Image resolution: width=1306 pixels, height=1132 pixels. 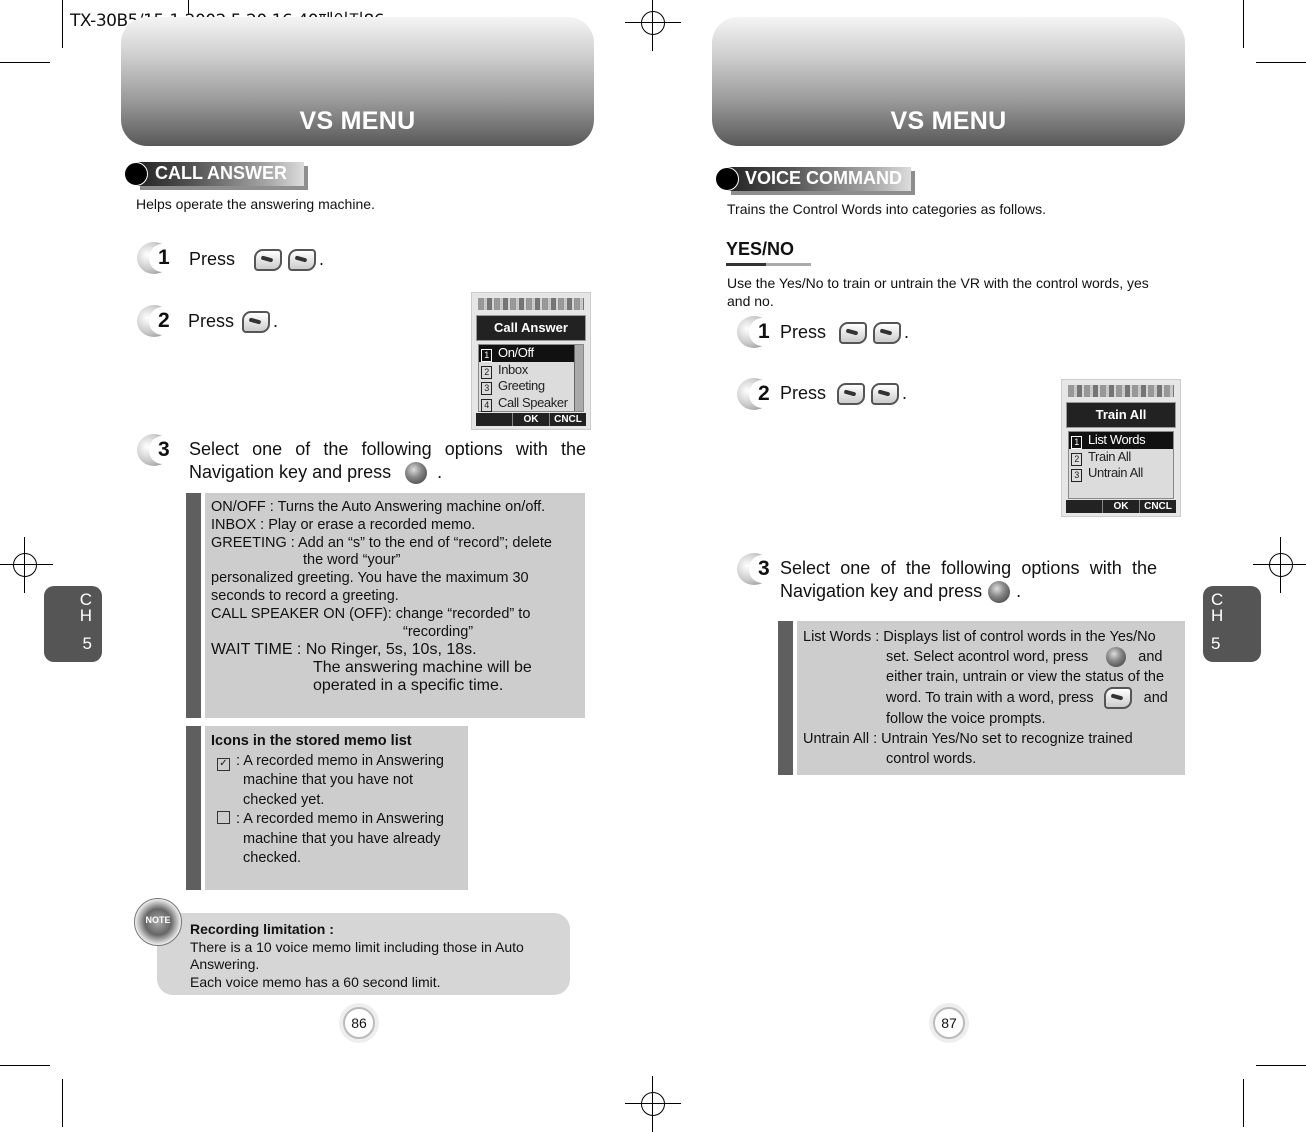 I want to click on screen-menu-list: 1 List Words 2 Train All 3 Untrain All, so click(x=1121, y=465).